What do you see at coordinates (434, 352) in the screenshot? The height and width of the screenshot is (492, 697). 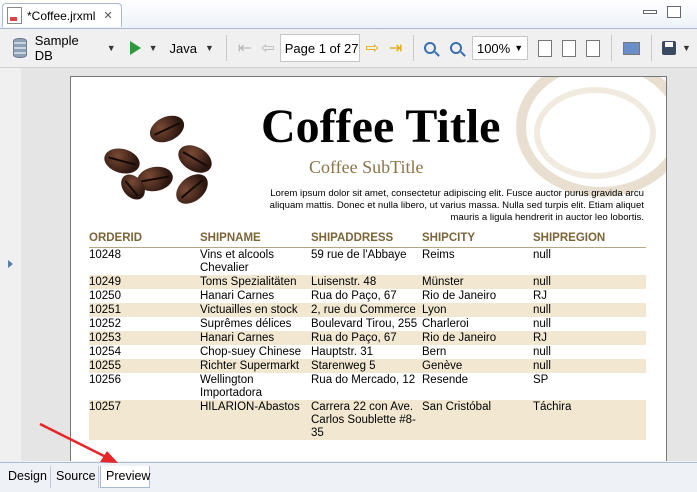 I see `cell-shipcity: Bern` at bounding box center [434, 352].